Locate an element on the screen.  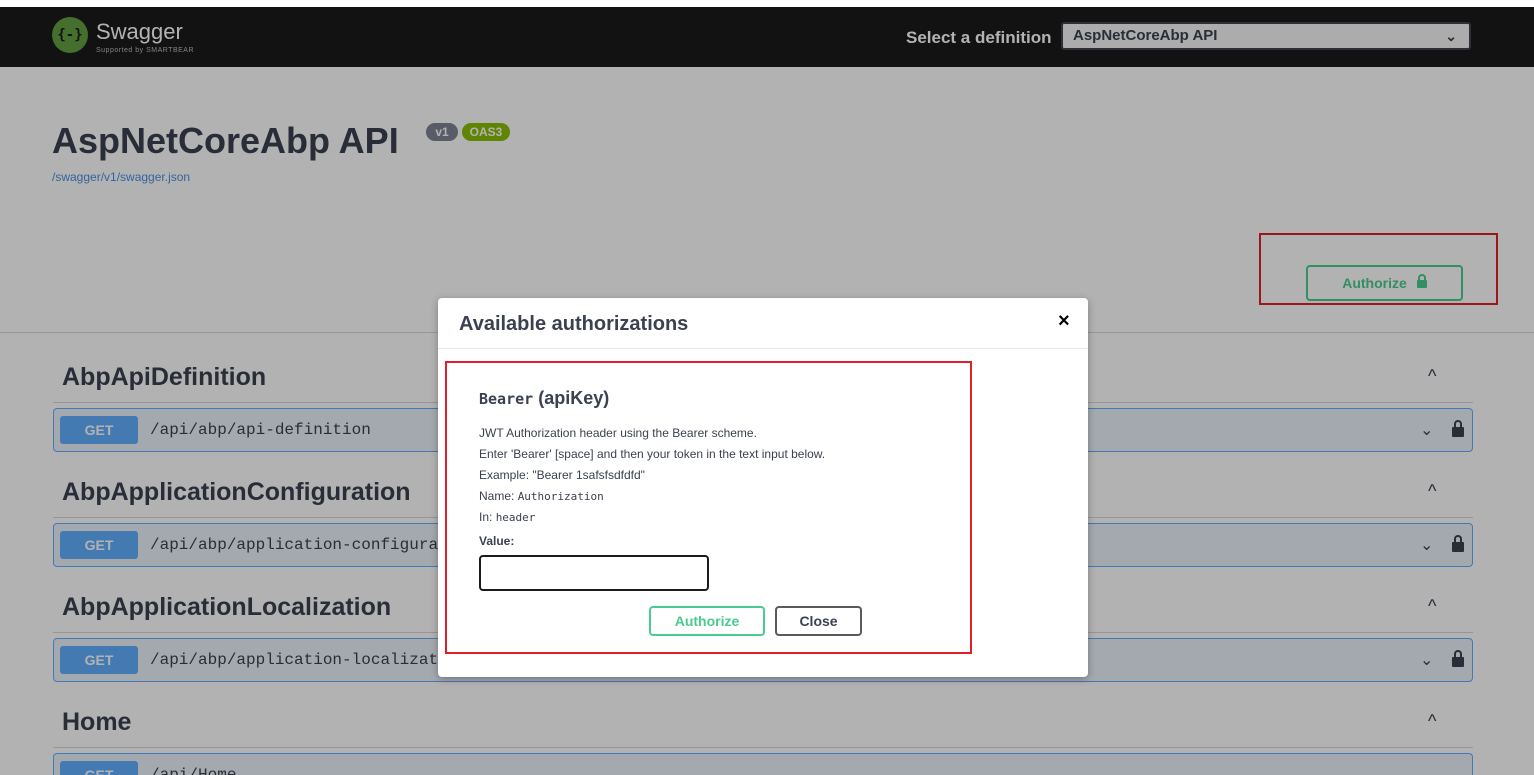
close-icon: × is located at coordinates (1064, 321).